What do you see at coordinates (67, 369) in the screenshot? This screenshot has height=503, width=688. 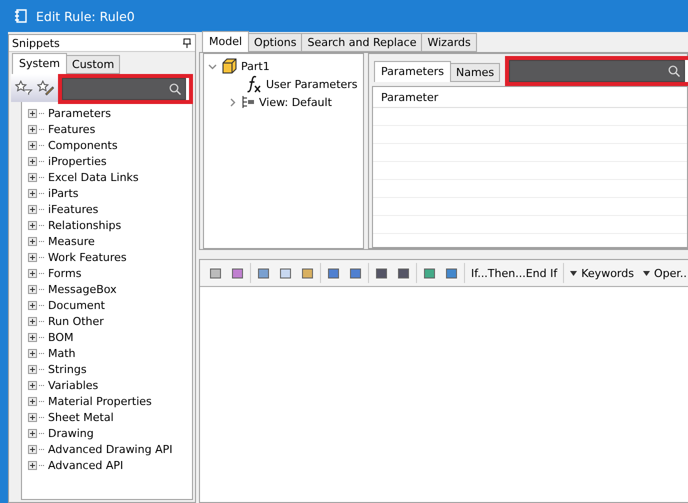 I see `tree-item: Strings` at bounding box center [67, 369].